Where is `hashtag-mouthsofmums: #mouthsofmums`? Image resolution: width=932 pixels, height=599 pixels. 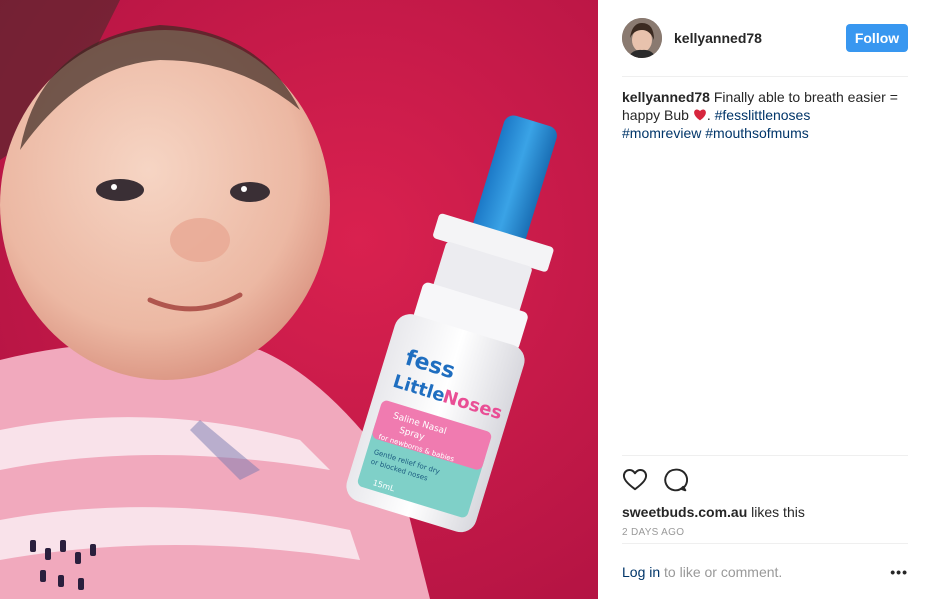
hashtag-mouthsofmums: #mouthsofmums is located at coordinates (756, 133).